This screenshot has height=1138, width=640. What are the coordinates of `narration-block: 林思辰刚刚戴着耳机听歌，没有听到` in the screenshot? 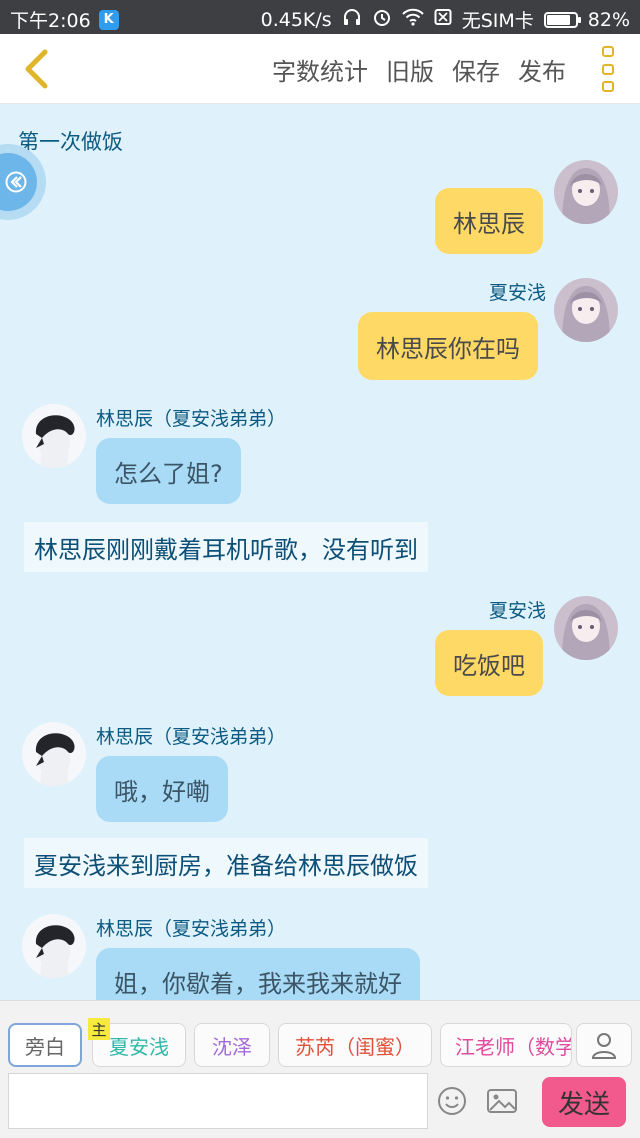 It's located at (226, 547).